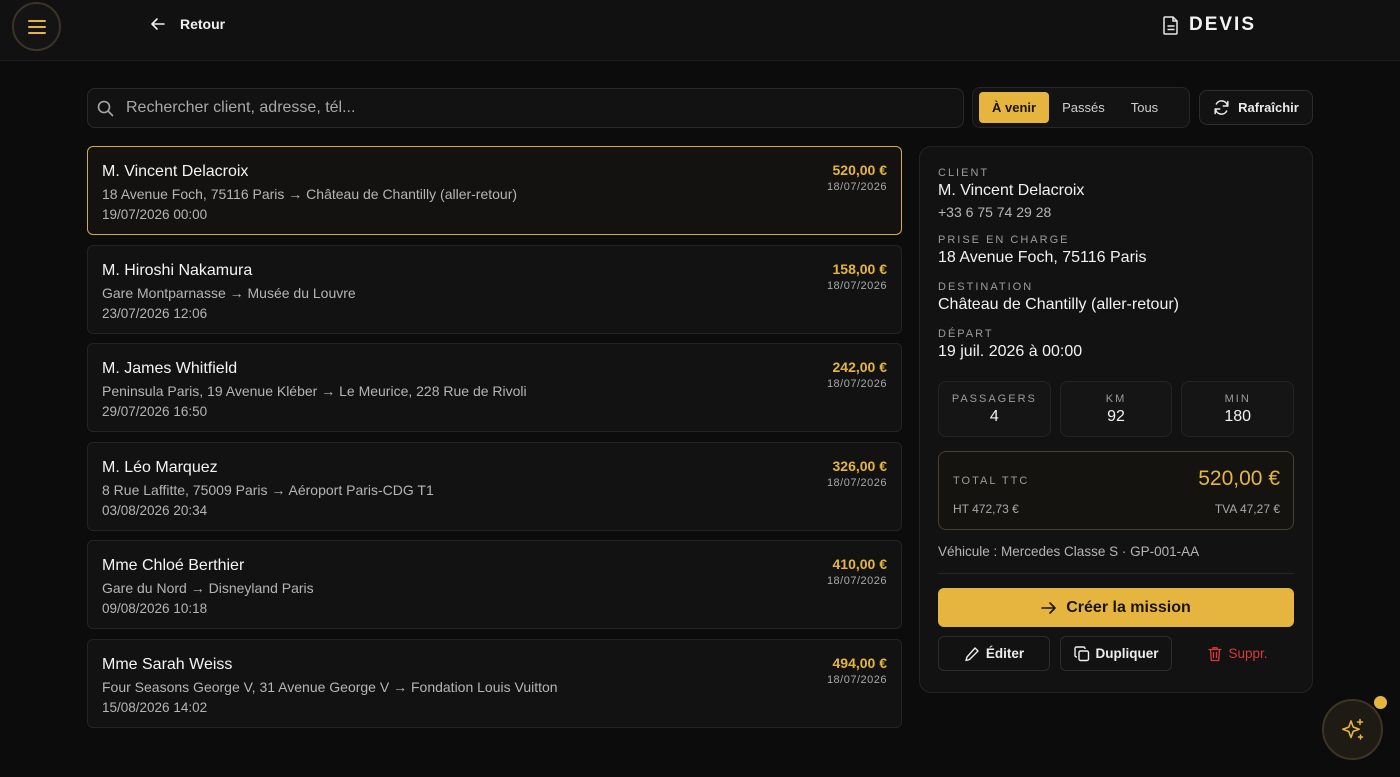 The width and height of the screenshot is (1400, 777). What do you see at coordinates (155, 609) in the screenshot?
I see `quote-datetime: 09/08/2026 10:18` at bounding box center [155, 609].